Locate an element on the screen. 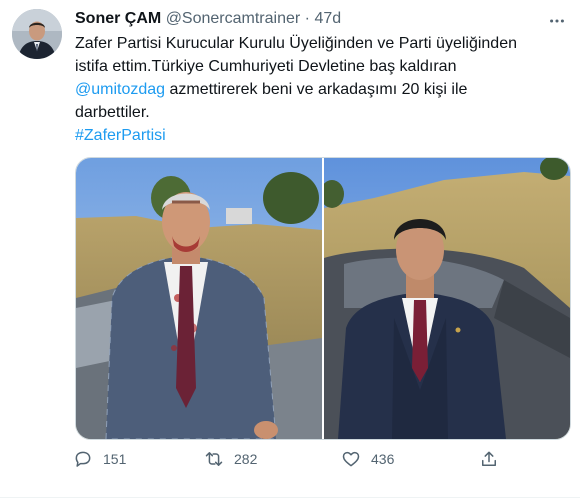  tweet-time: 47d is located at coordinates (327, 18).